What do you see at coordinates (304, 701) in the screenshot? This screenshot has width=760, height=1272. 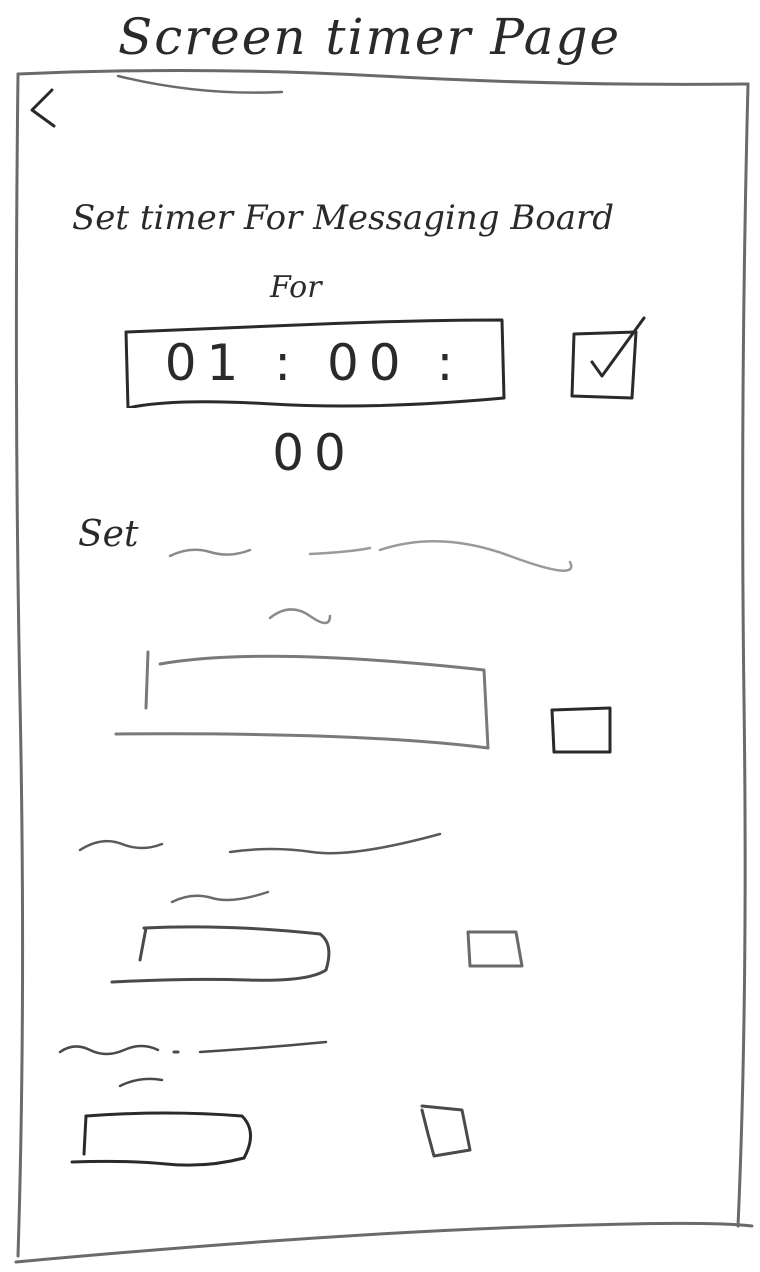 I see `second-timer-input` at bounding box center [304, 701].